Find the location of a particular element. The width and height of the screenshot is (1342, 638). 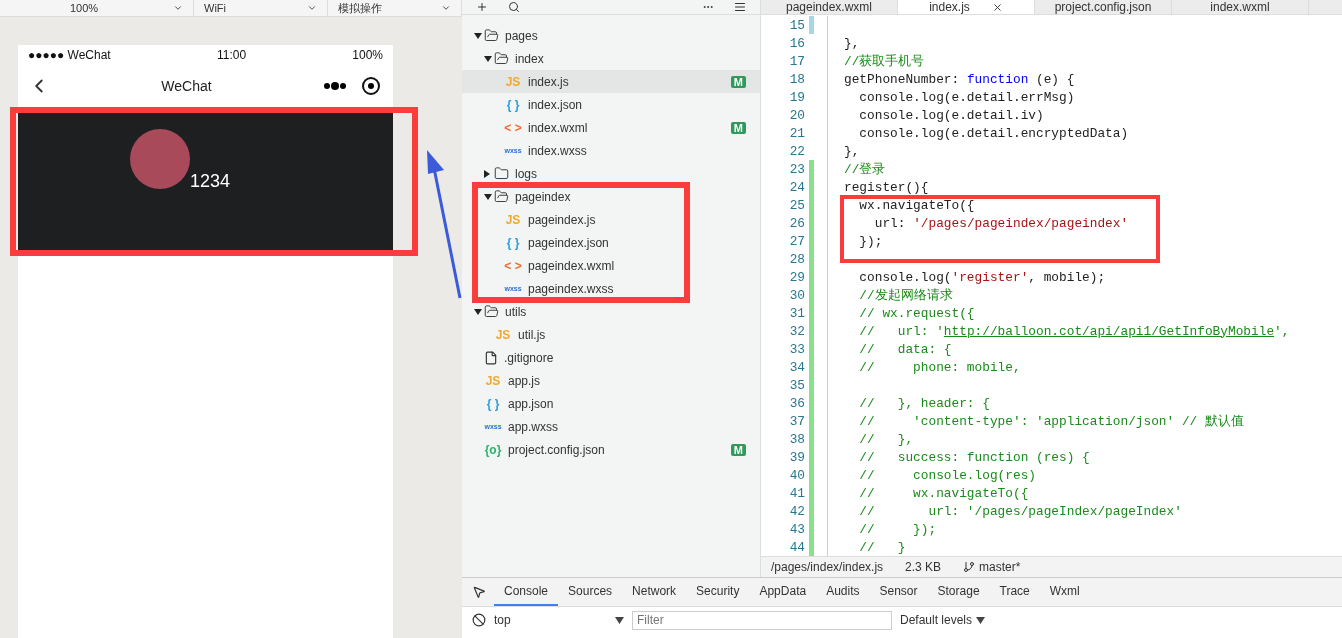

devtools-tab: Network is located at coordinates (654, 592).